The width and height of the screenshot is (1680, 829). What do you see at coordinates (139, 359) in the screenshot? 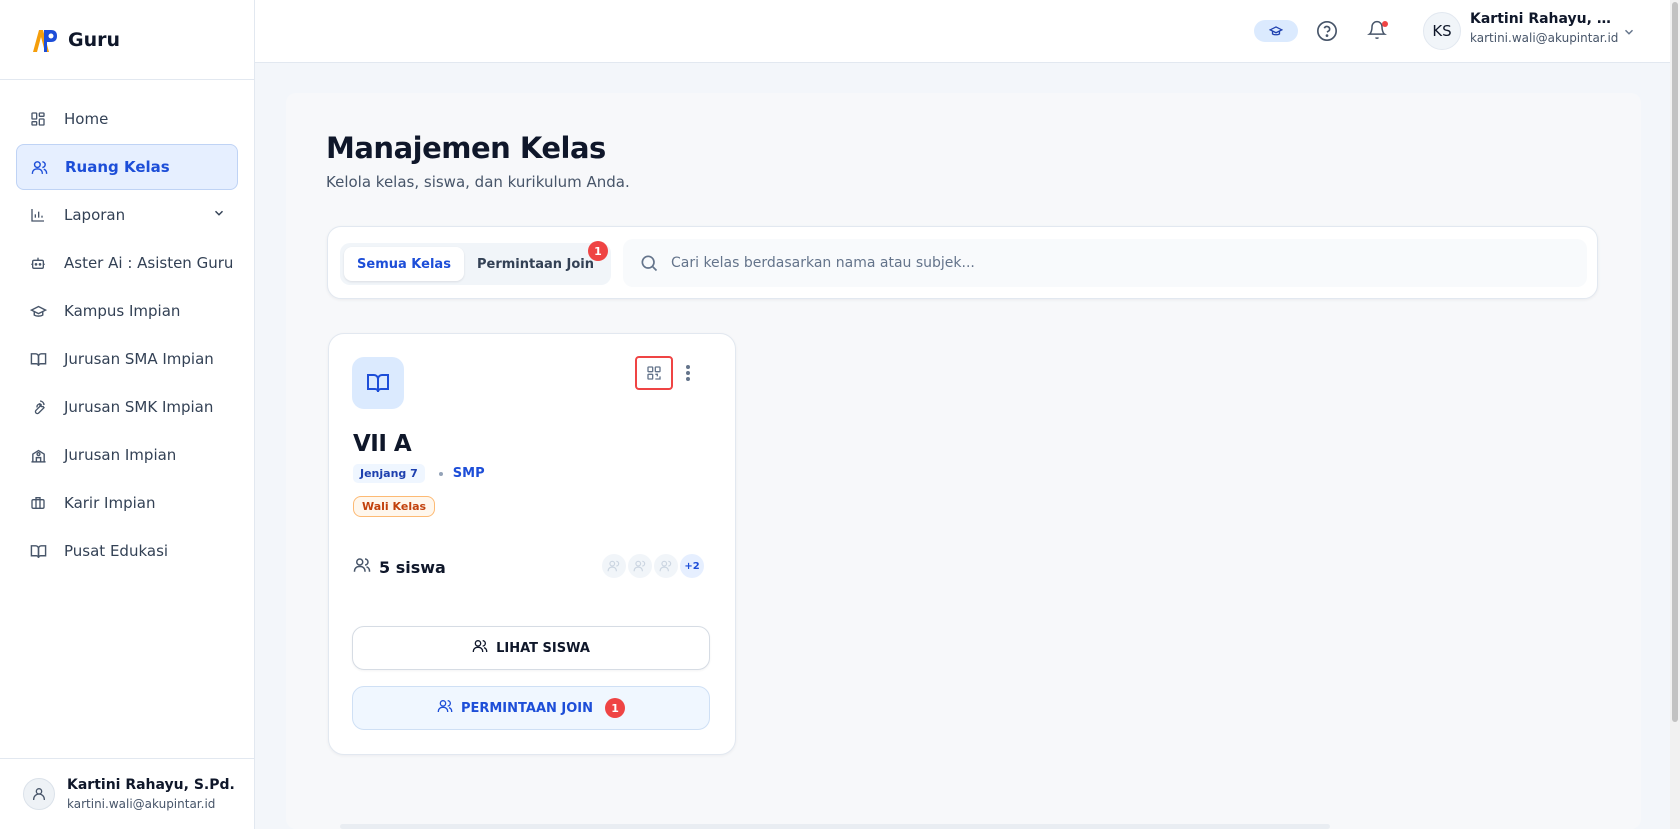
I see `sidebar-item-label: Jurusan SMA Impian` at bounding box center [139, 359].